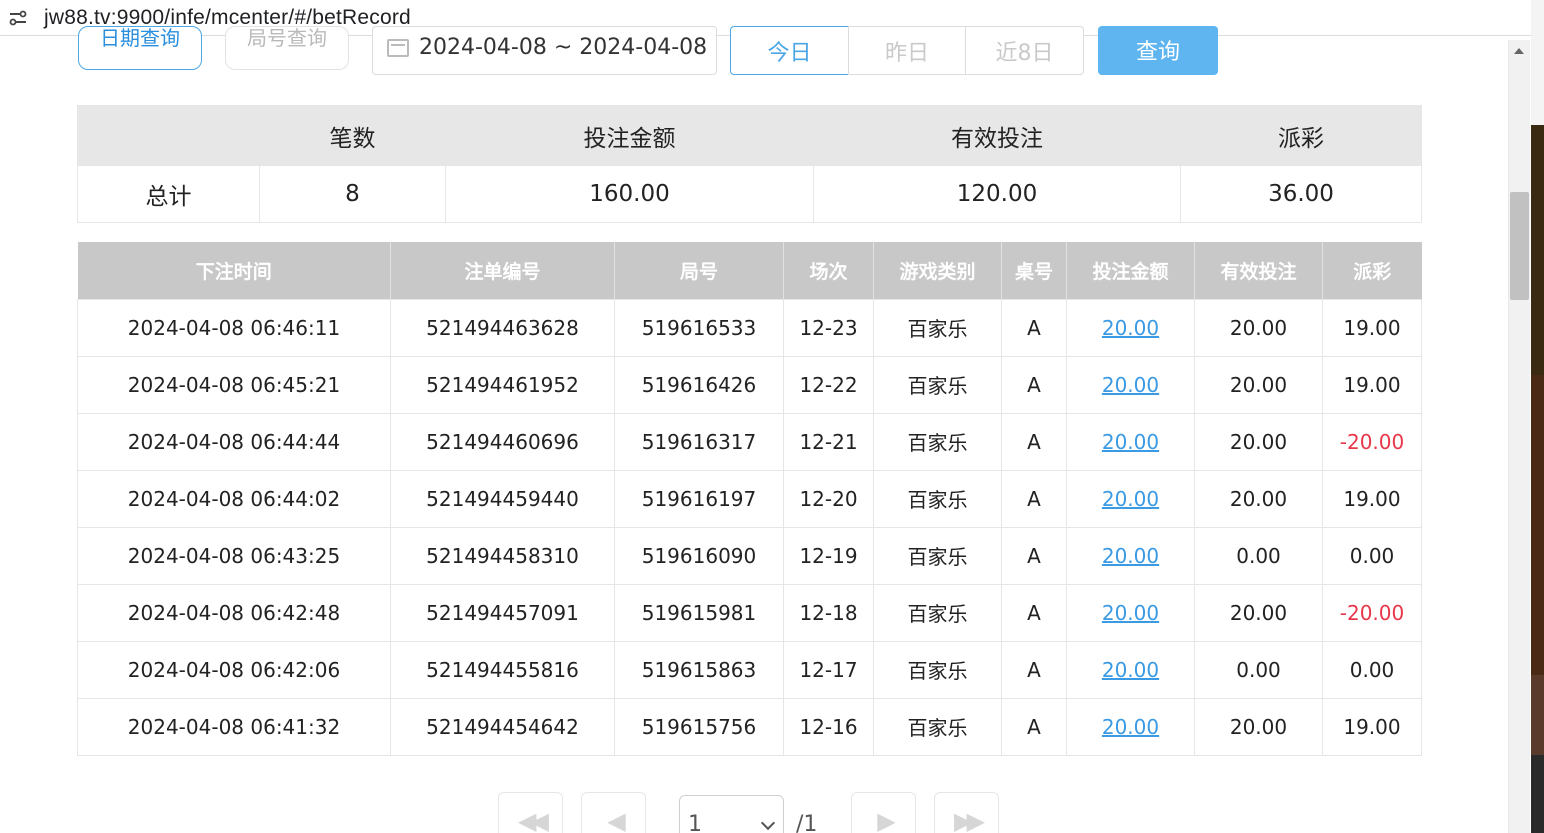 Image resolution: width=1544 pixels, height=833 pixels. Describe the element at coordinates (502, 384) in the screenshot. I see `cell-order-number: 521494461952` at that location.